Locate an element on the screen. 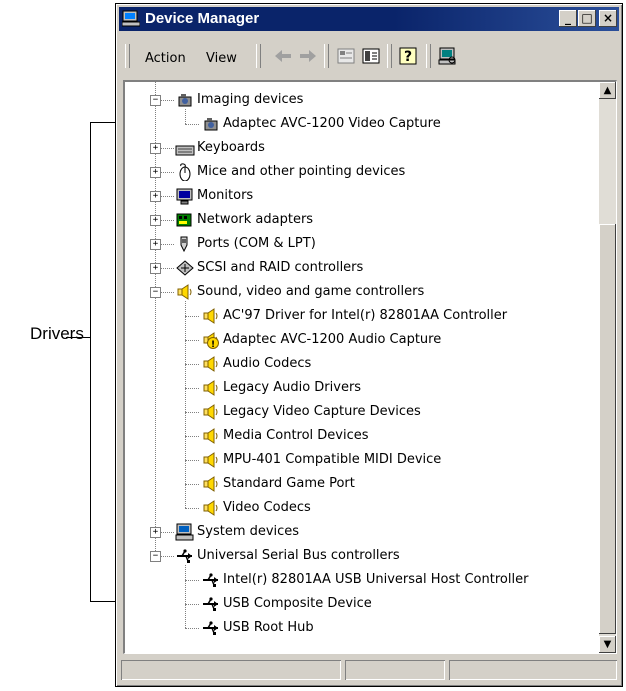 The height and width of the screenshot is (691, 626). minimize-button: _ is located at coordinates (568, 18).